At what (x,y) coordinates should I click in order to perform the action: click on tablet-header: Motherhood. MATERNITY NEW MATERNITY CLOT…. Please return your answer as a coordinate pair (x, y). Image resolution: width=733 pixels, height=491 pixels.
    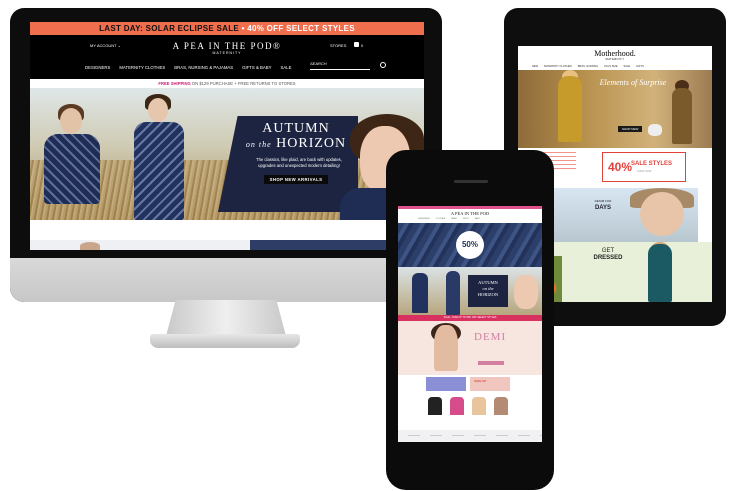
    Looking at the image, I should click on (615, 58).